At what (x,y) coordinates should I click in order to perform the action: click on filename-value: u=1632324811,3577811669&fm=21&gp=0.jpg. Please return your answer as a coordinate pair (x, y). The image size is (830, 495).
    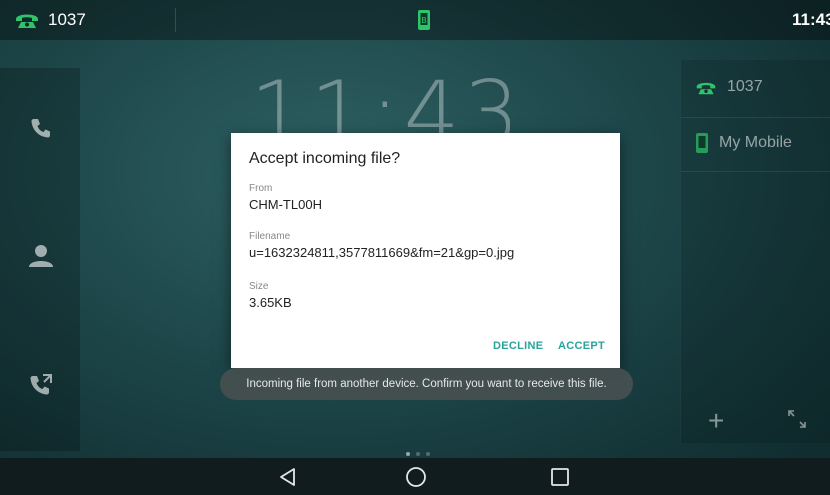
    Looking at the image, I should click on (382, 252).